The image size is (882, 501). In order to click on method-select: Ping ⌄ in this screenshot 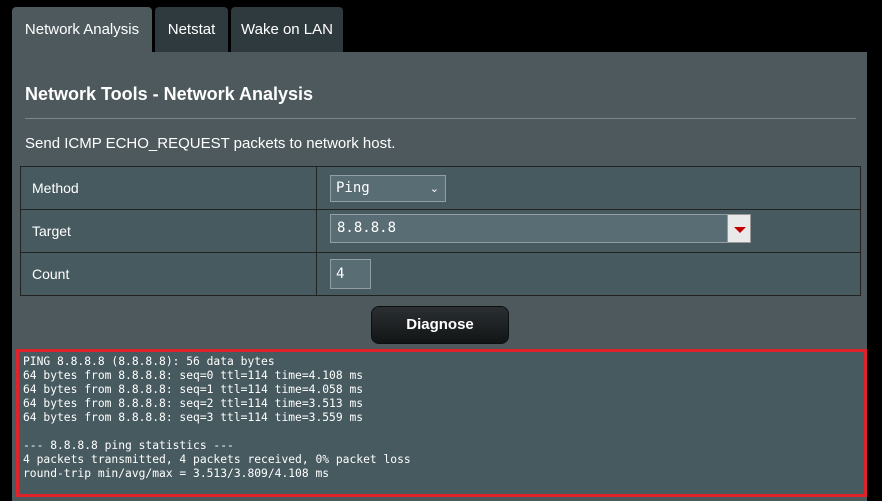, I will do `click(388, 188)`.